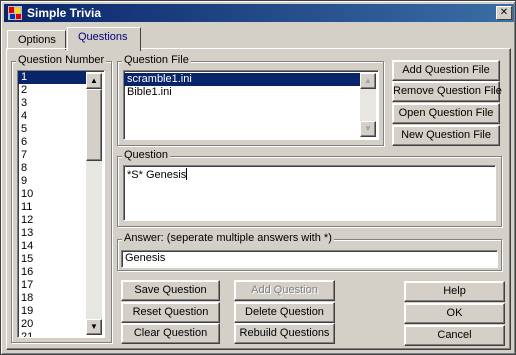 This screenshot has height=355, width=516. Describe the element at coordinates (15, 13) in the screenshot. I see `app-icon` at that location.